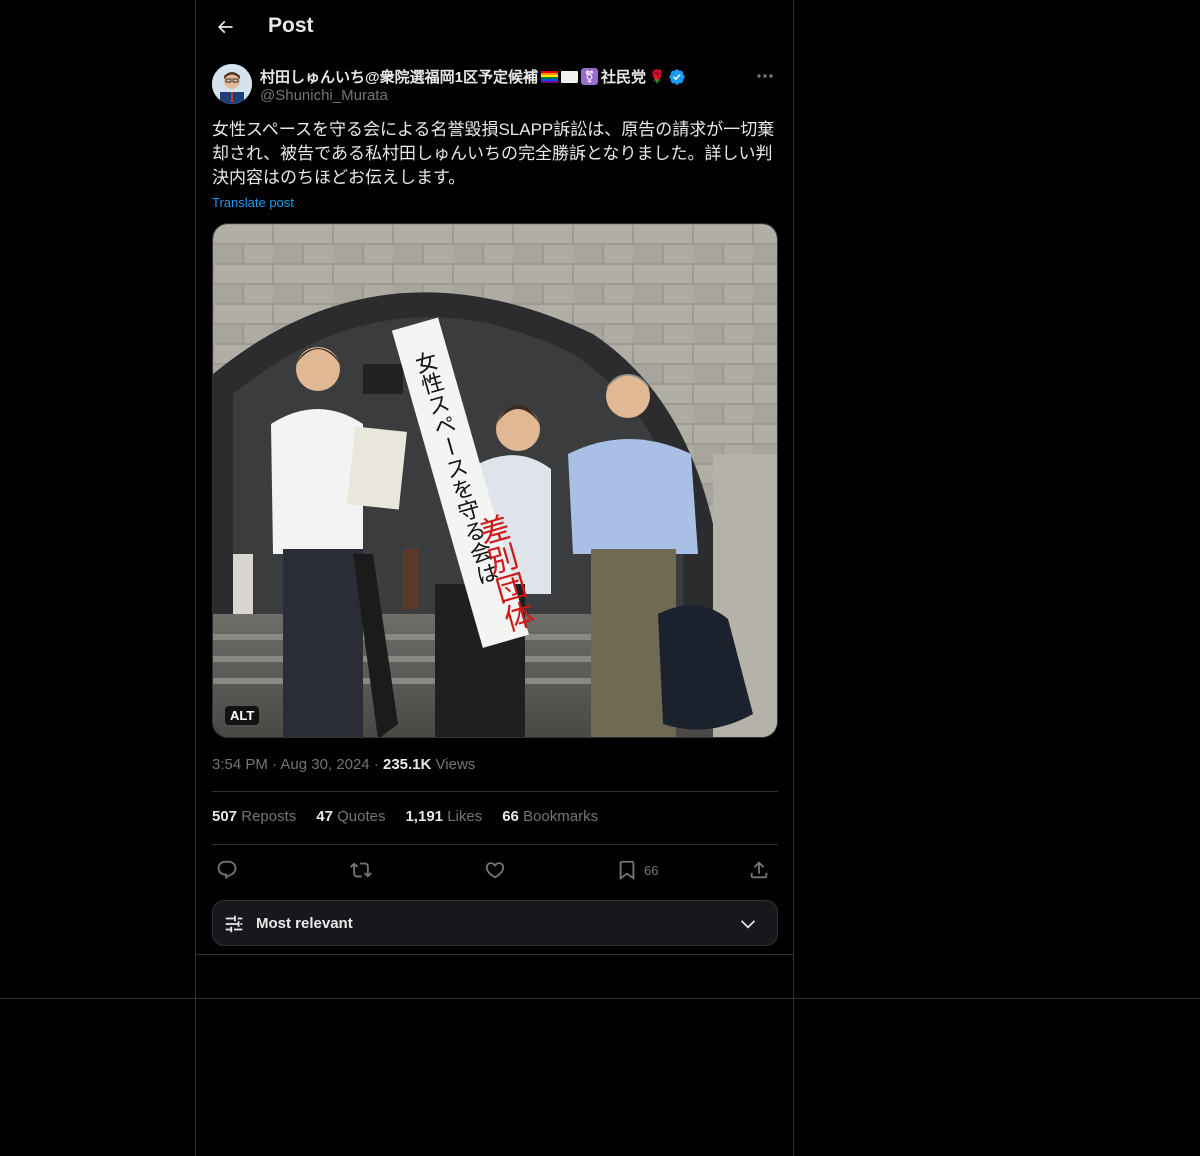  What do you see at coordinates (748, 924) in the screenshot?
I see `chevron-down-icon` at bounding box center [748, 924].